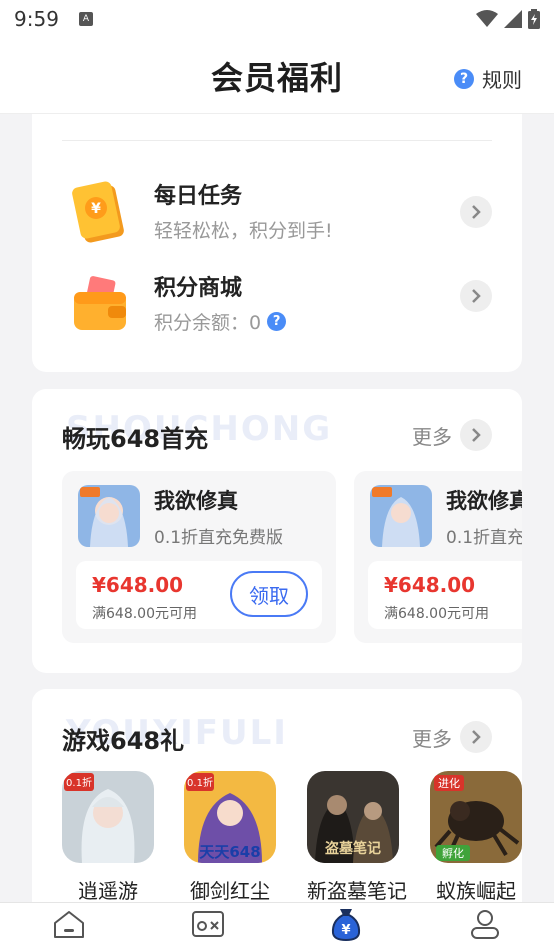 This screenshot has height=944, width=554. I want to click on game-item: 进化 孵化 蚁族崛起, so click(476, 837).